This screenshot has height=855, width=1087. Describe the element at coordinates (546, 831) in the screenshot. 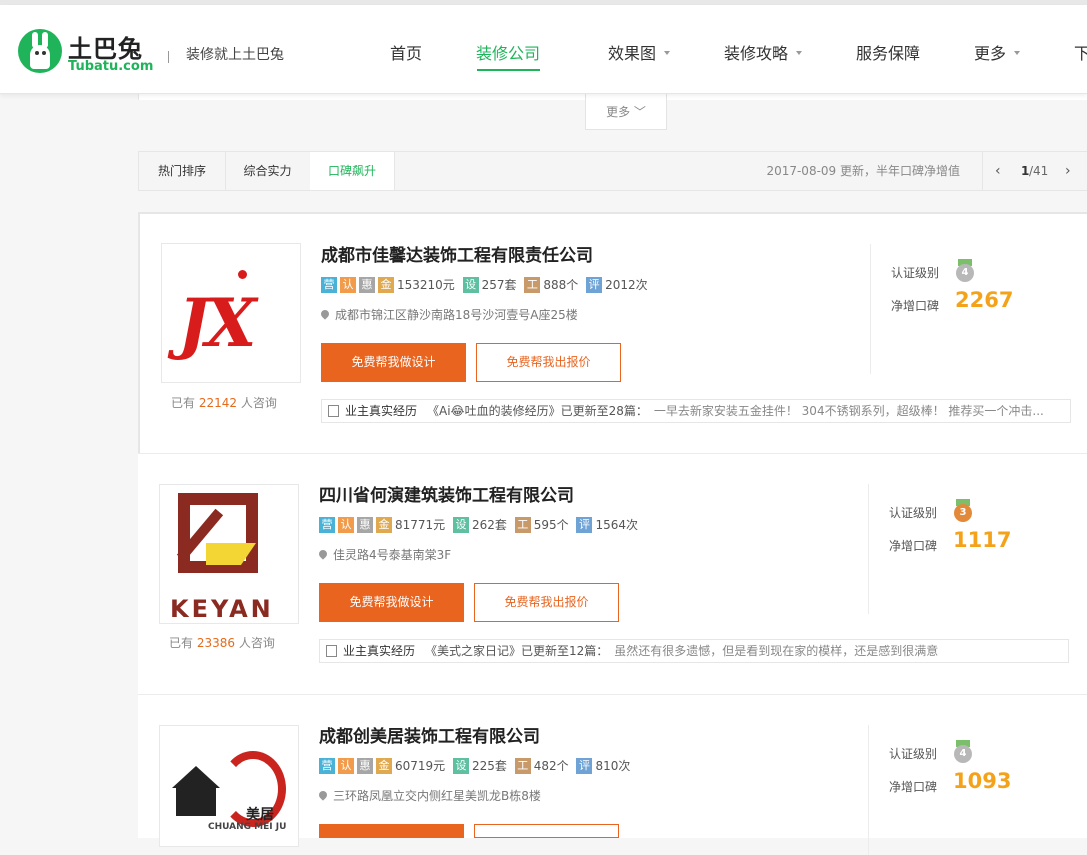

I see `free-quote-button` at that location.